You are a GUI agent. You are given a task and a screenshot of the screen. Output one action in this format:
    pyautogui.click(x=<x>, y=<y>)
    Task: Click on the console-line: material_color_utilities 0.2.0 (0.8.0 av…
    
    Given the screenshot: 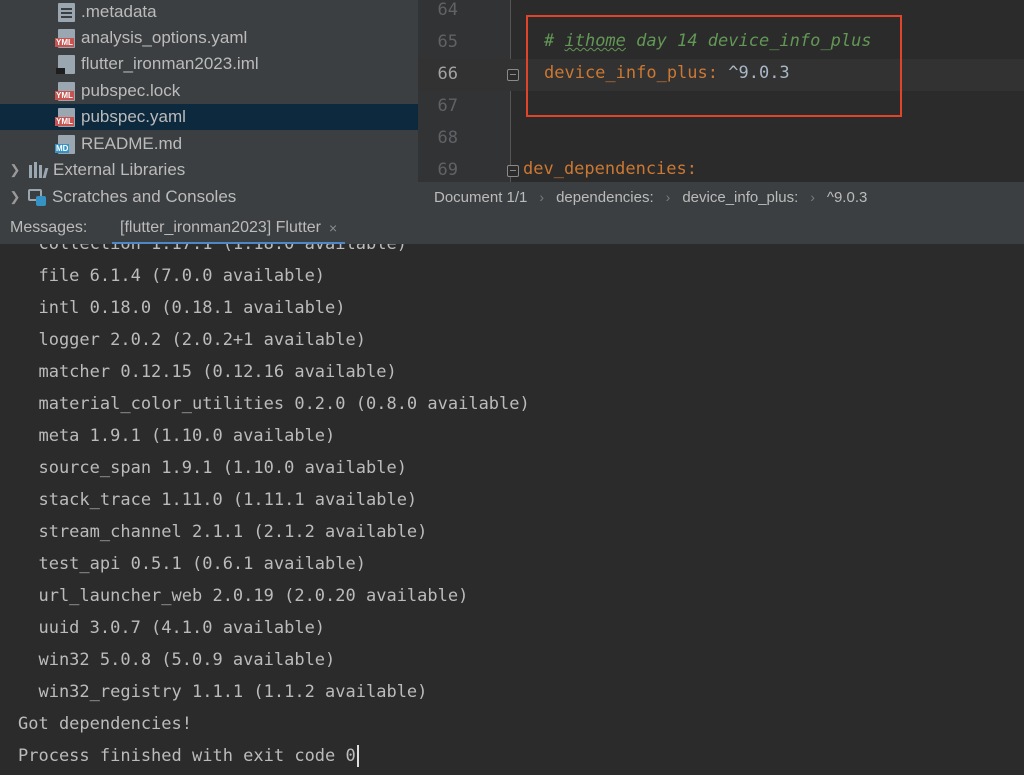 What is the action you would take?
    pyautogui.click(x=274, y=404)
    